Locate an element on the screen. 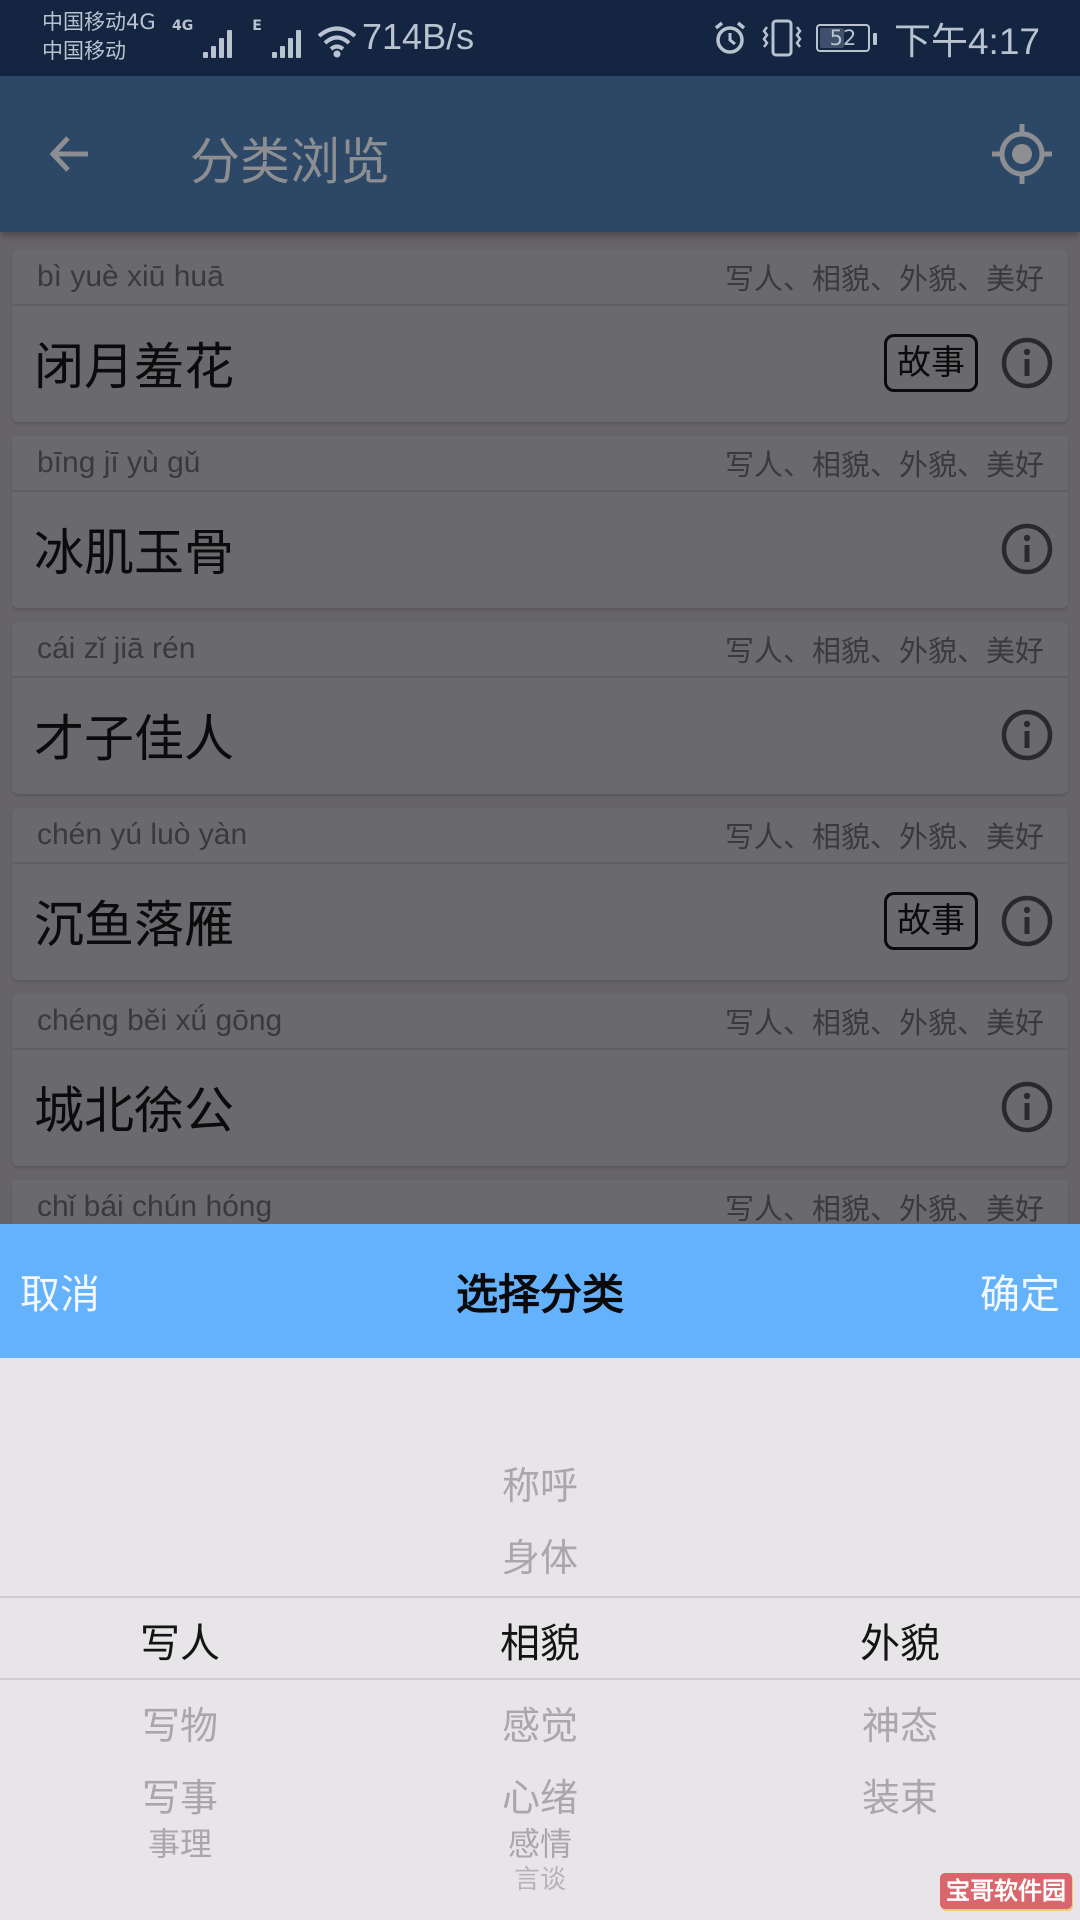 This screenshot has height=1920, width=1080. idiom-card: cái zǐ jiā rén 写人、相貌、外貌、美好 才子佳人 is located at coordinates (540, 708).